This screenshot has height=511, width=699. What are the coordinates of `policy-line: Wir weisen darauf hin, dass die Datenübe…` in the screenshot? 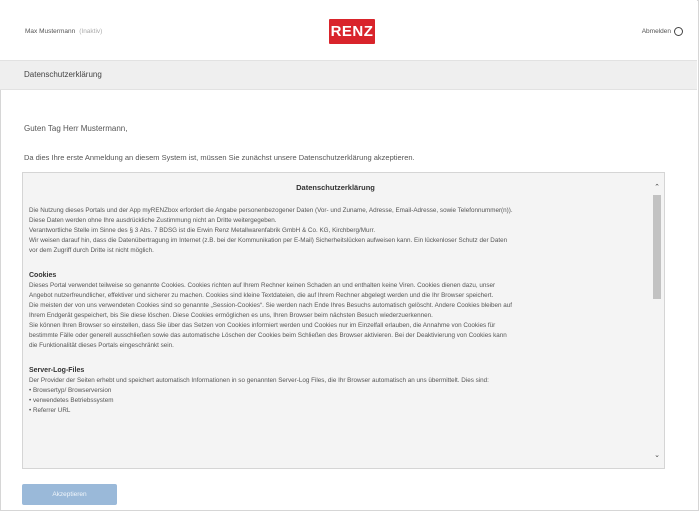 It's located at (268, 240).